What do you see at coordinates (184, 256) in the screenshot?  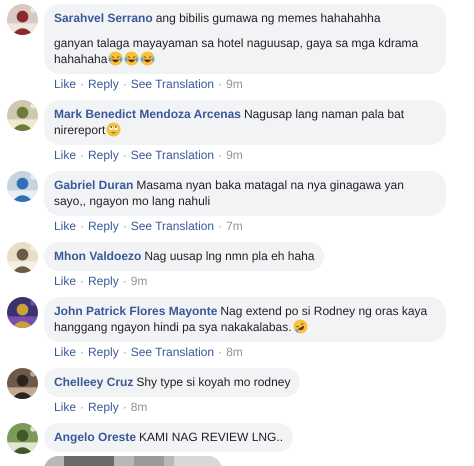 I see `comment-text: Mhon Valdoezo Nag uusap lng nmn pla eh haha` at bounding box center [184, 256].